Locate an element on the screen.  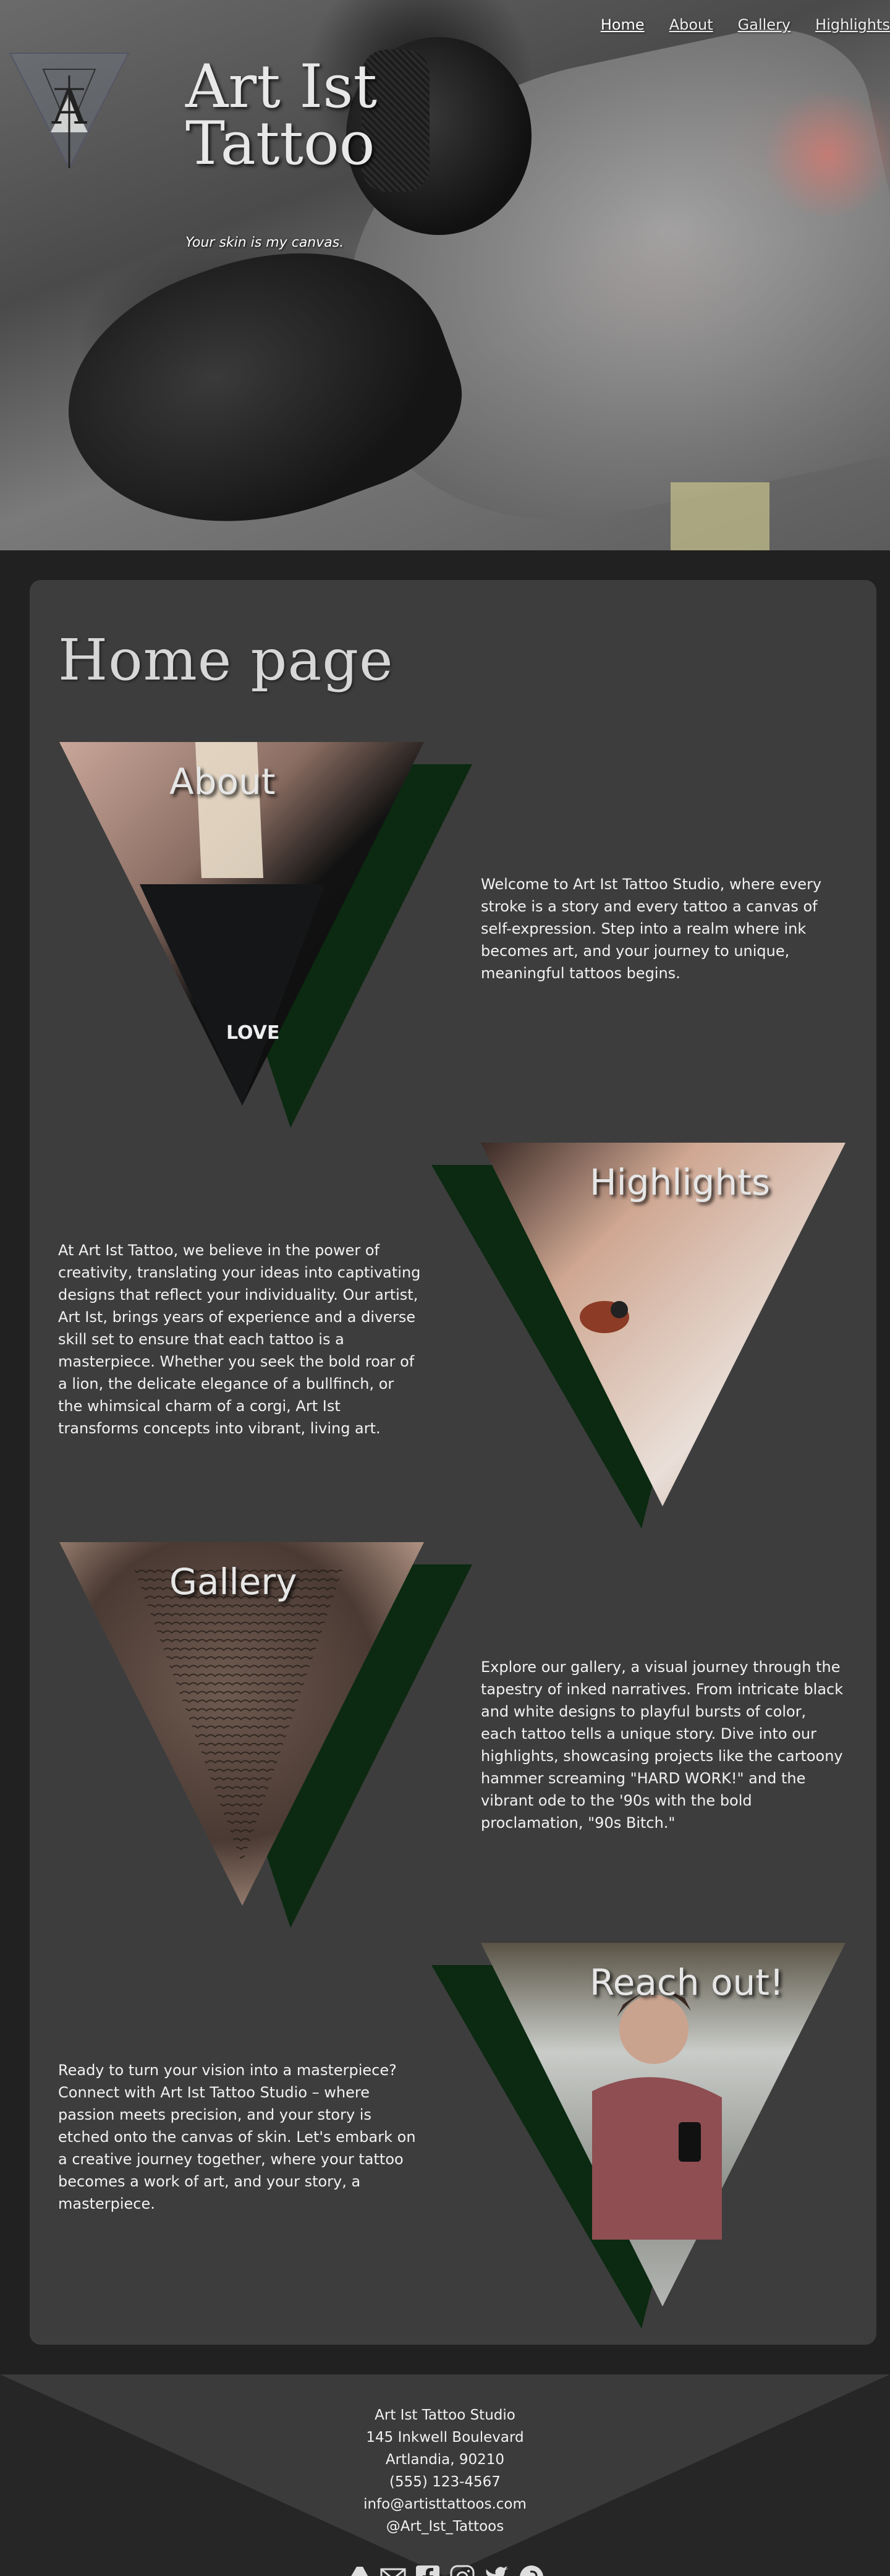
section-about-image: LOVE About is located at coordinates (269, 940).